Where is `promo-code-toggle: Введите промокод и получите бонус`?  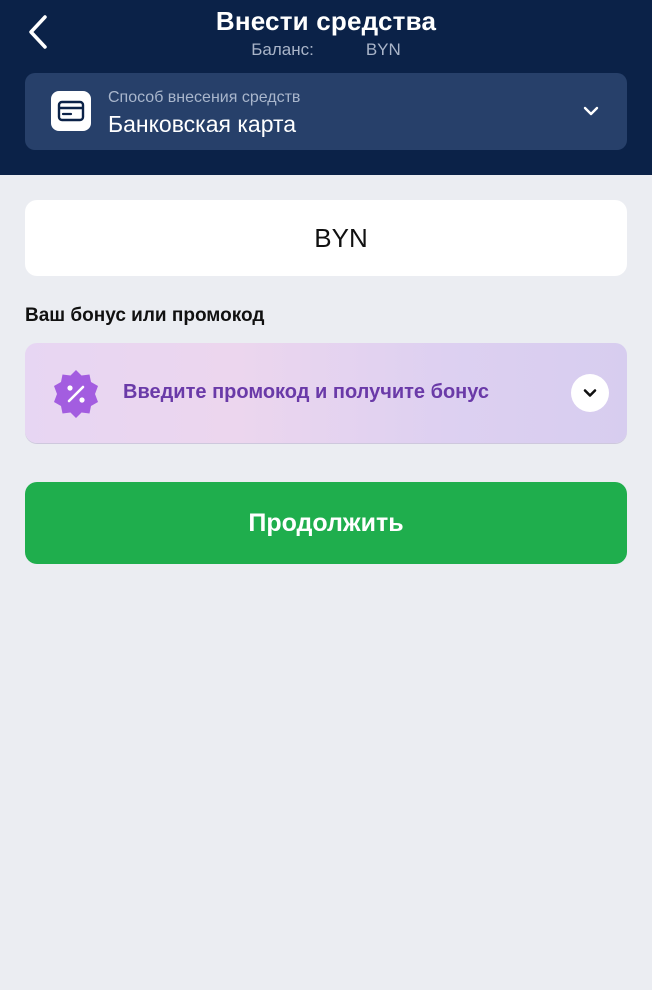
promo-code-toggle: Введите промокод и получите бонус is located at coordinates (326, 393).